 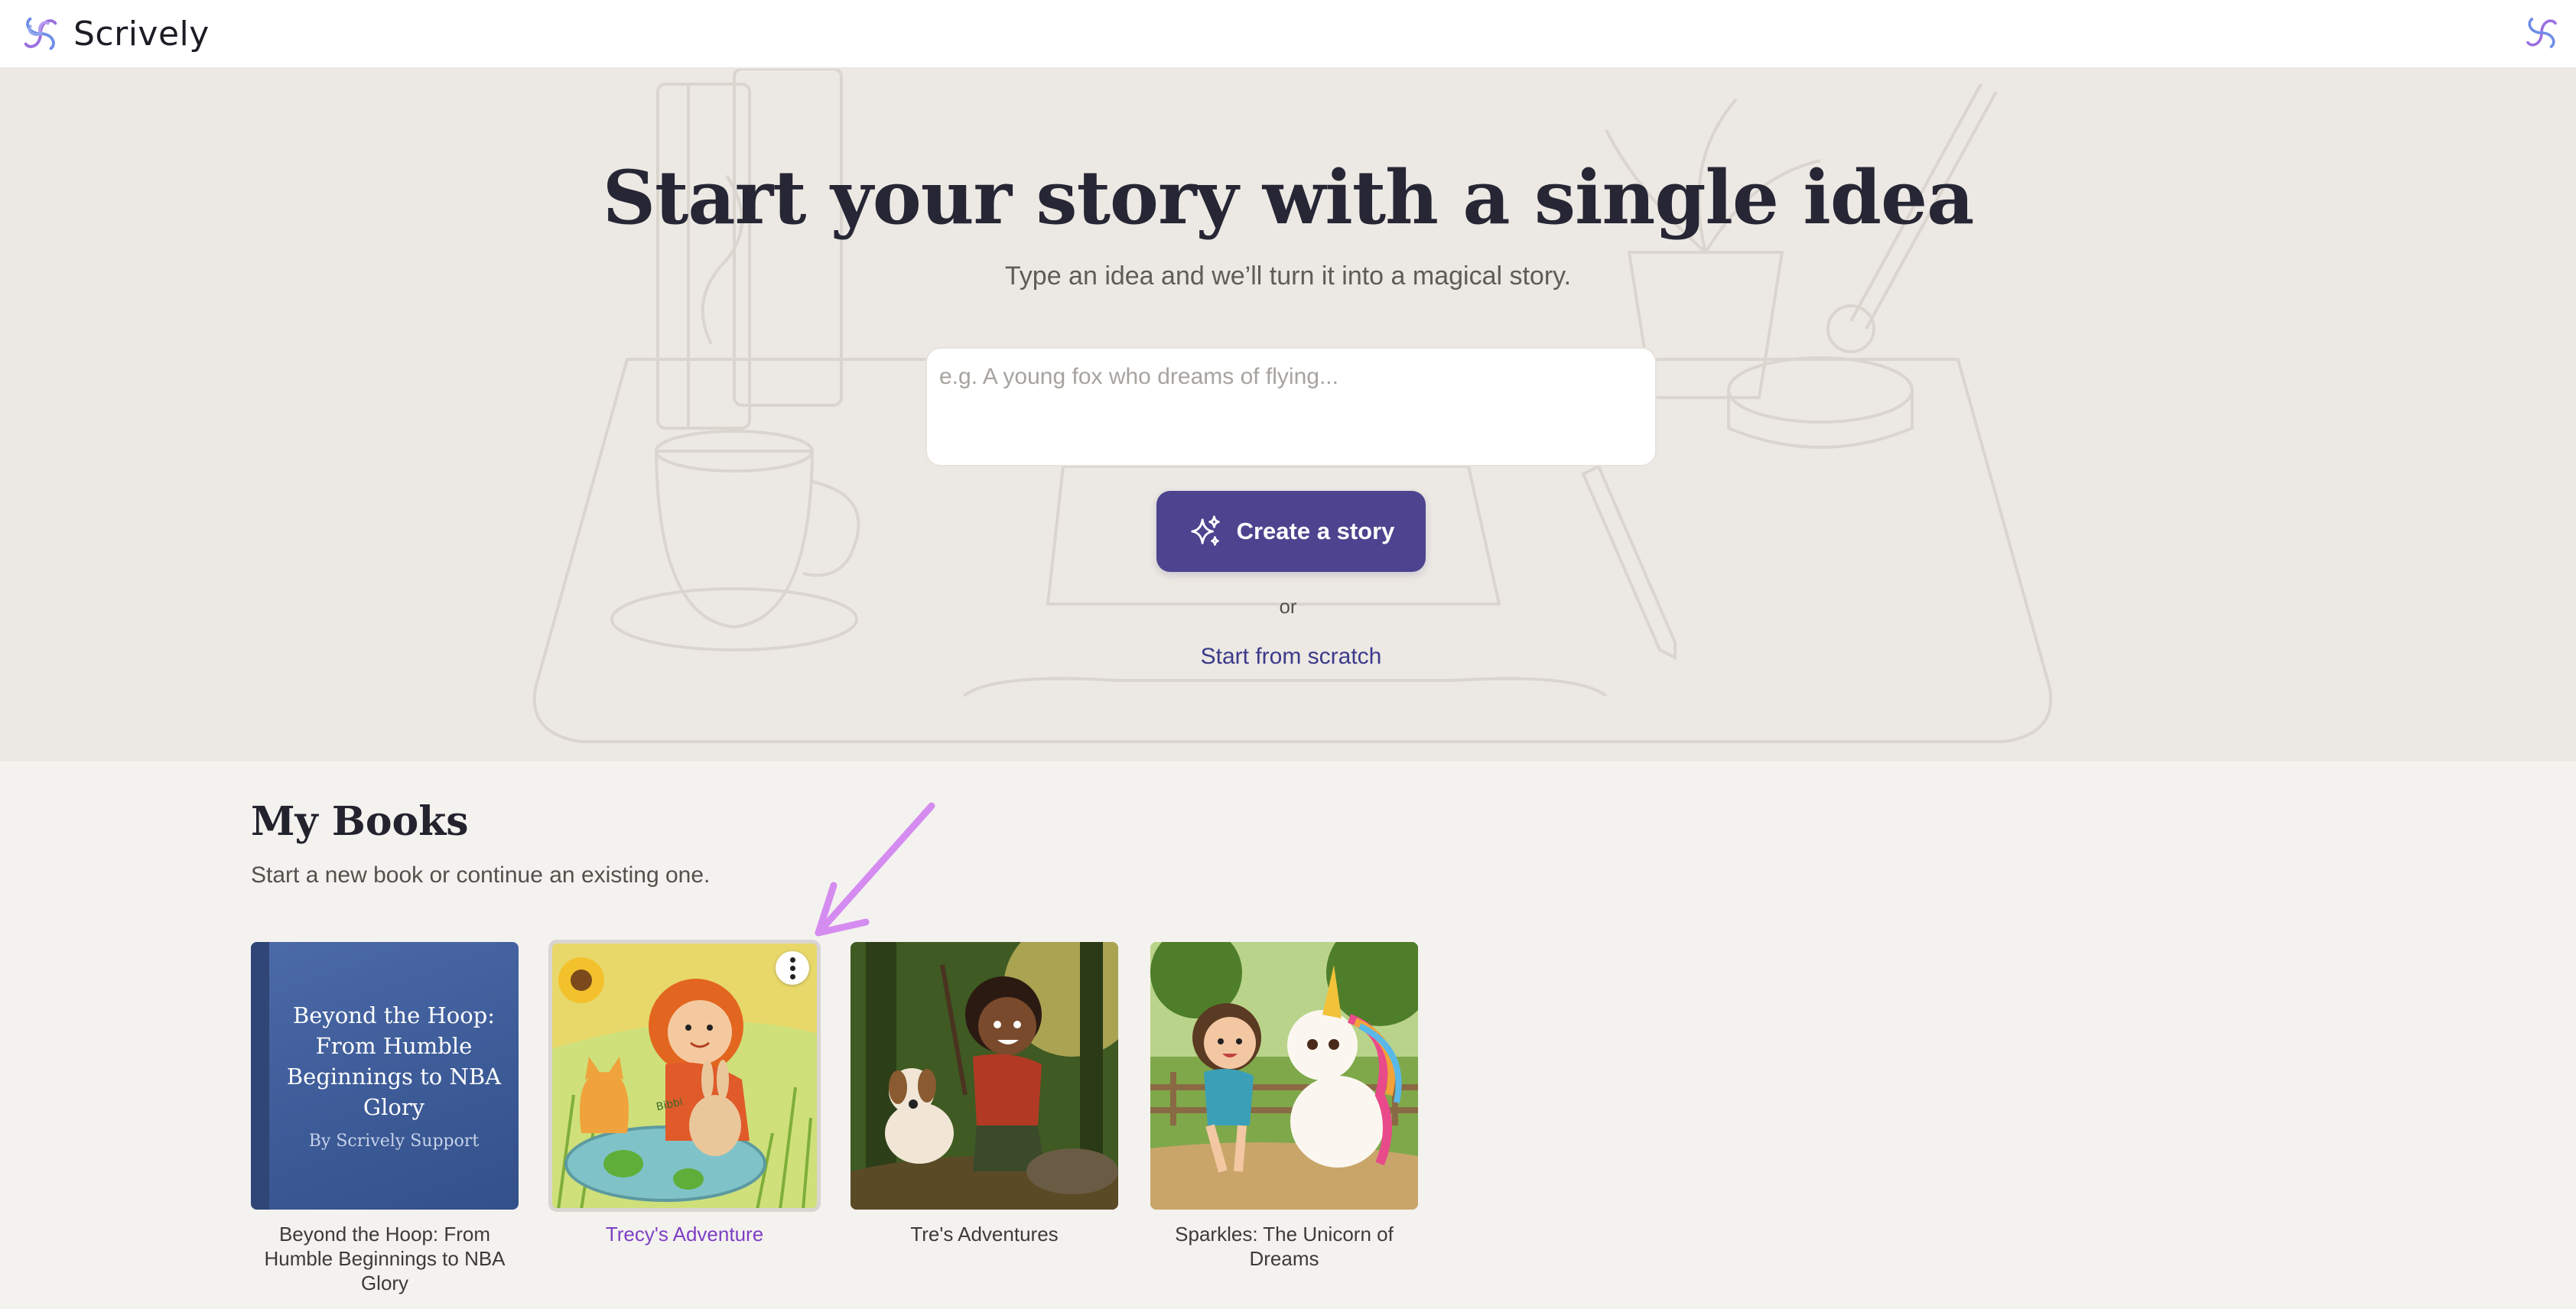 What do you see at coordinates (394, 1141) in the screenshot?
I see `cover-author: By Scrively Support` at bounding box center [394, 1141].